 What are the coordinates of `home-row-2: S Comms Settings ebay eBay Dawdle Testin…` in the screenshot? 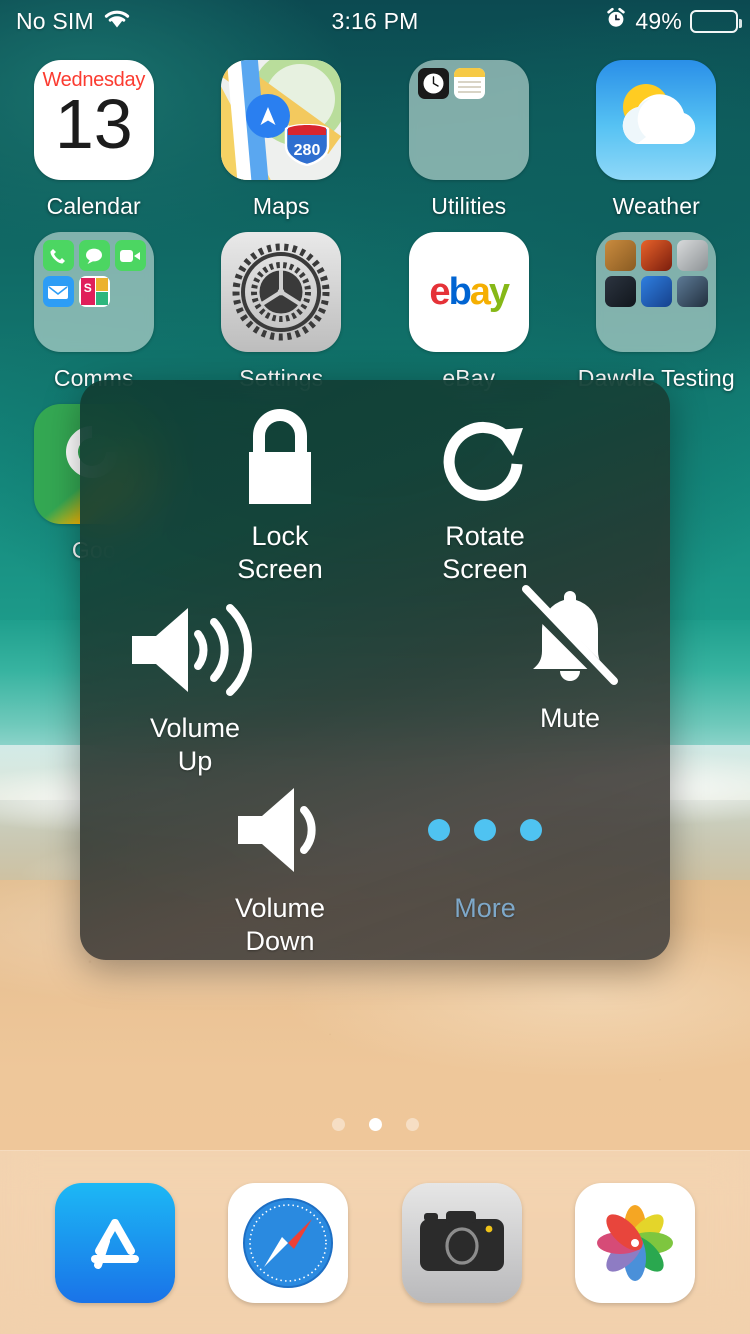 It's located at (375, 306).